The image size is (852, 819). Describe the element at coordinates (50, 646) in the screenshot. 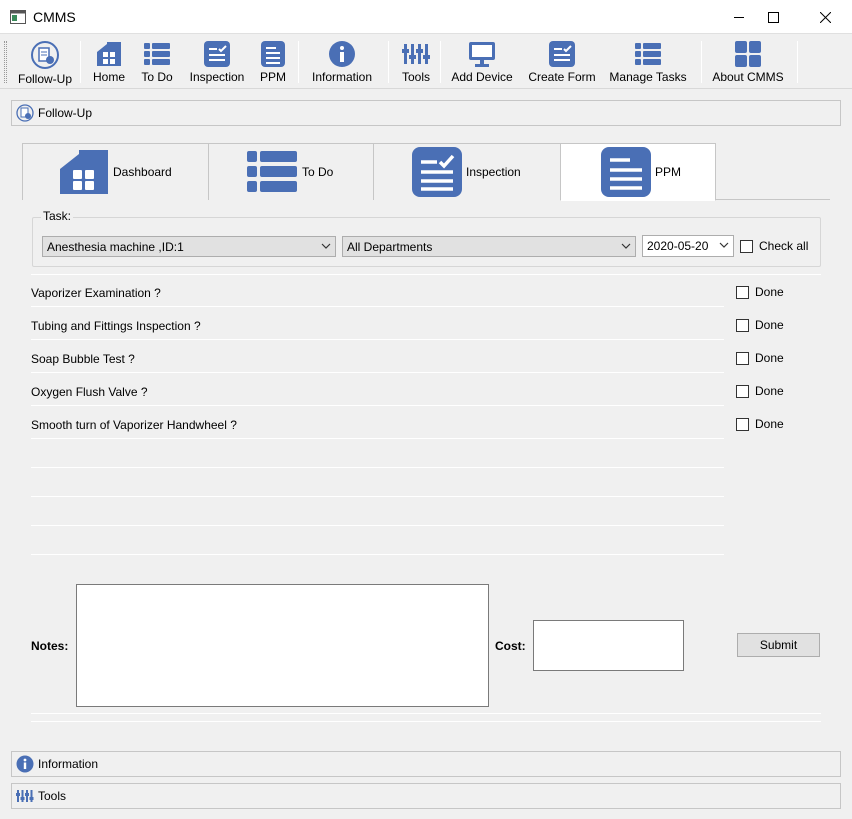

I see `notes-label: Notes:` at that location.